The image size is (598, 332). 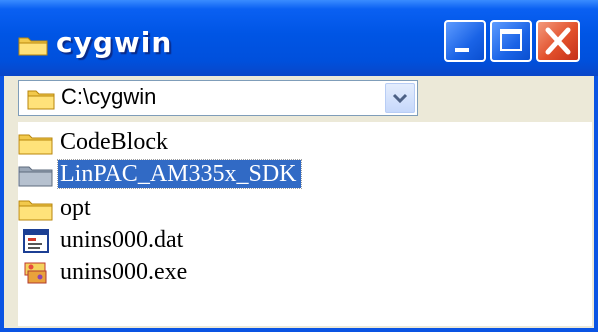 I want to click on address-value: C:\cygwin, so click(x=109, y=96).